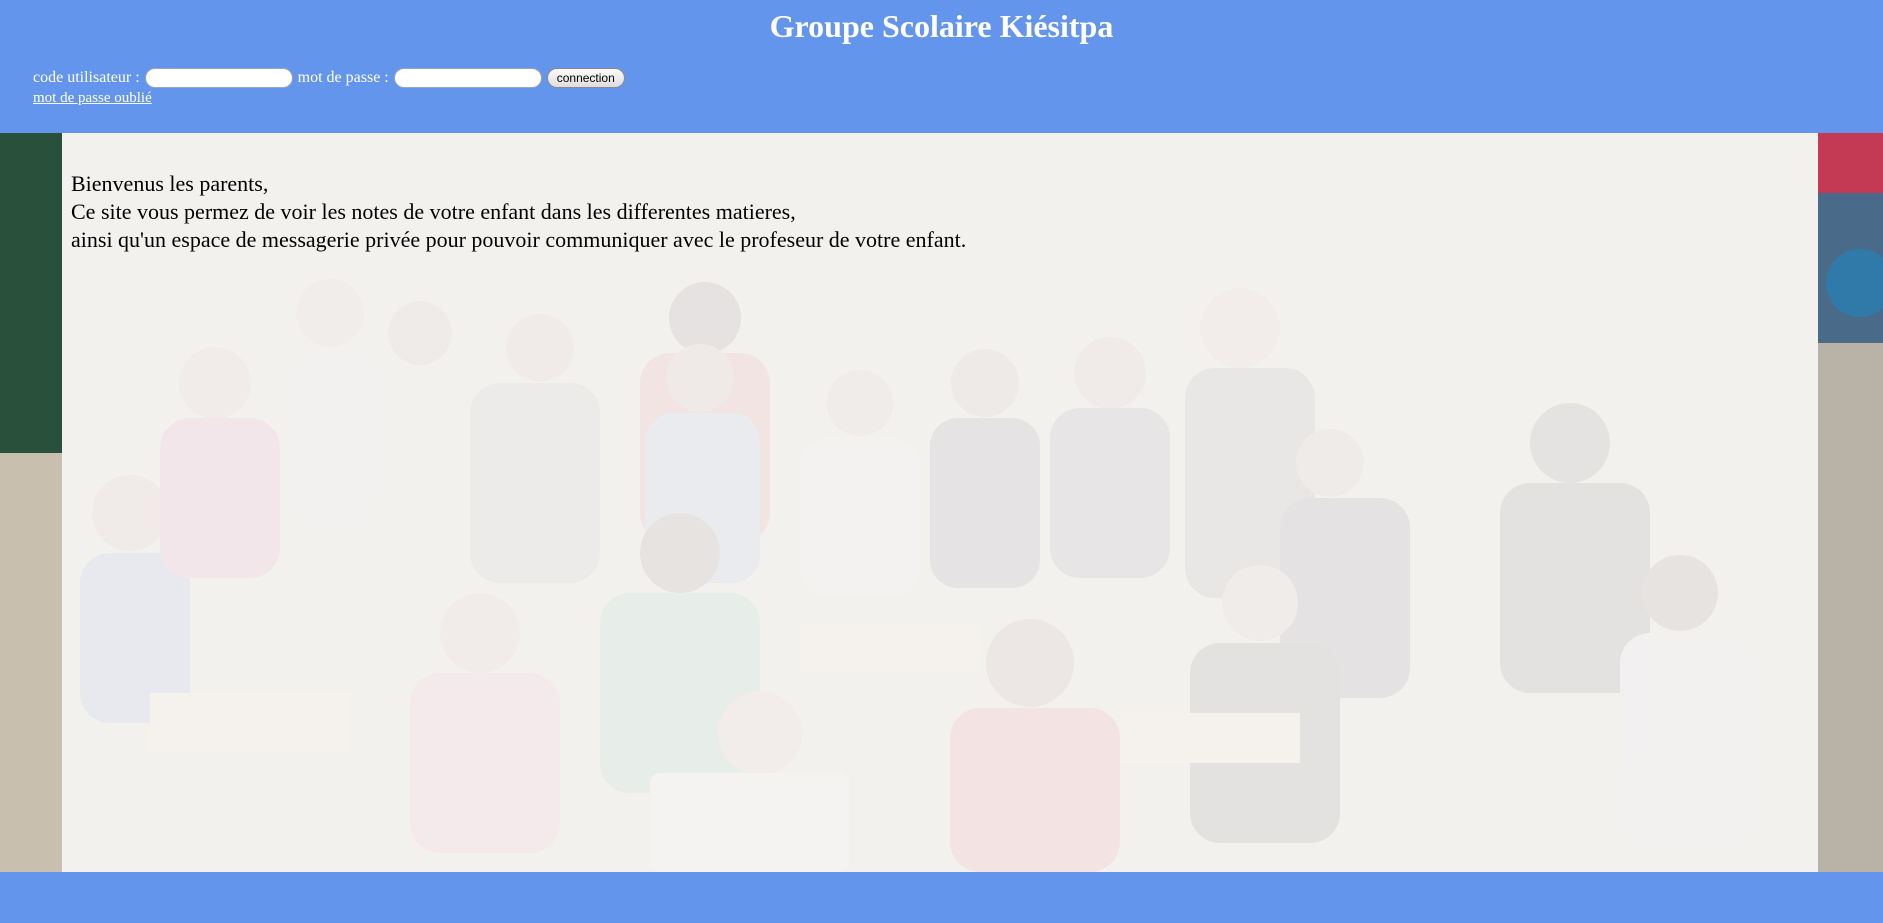 The height and width of the screenshot is (923, 1883). What do you see at coordinates (170, 183) in the screenshot?
I see `welcome-line: Bienvenus les parents,` at bounding box center [170, 183].